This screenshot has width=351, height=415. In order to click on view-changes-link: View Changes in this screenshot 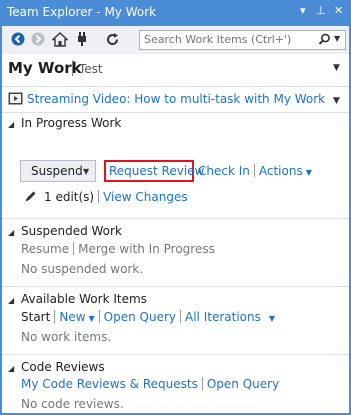, I will do `click(145, 197)`.